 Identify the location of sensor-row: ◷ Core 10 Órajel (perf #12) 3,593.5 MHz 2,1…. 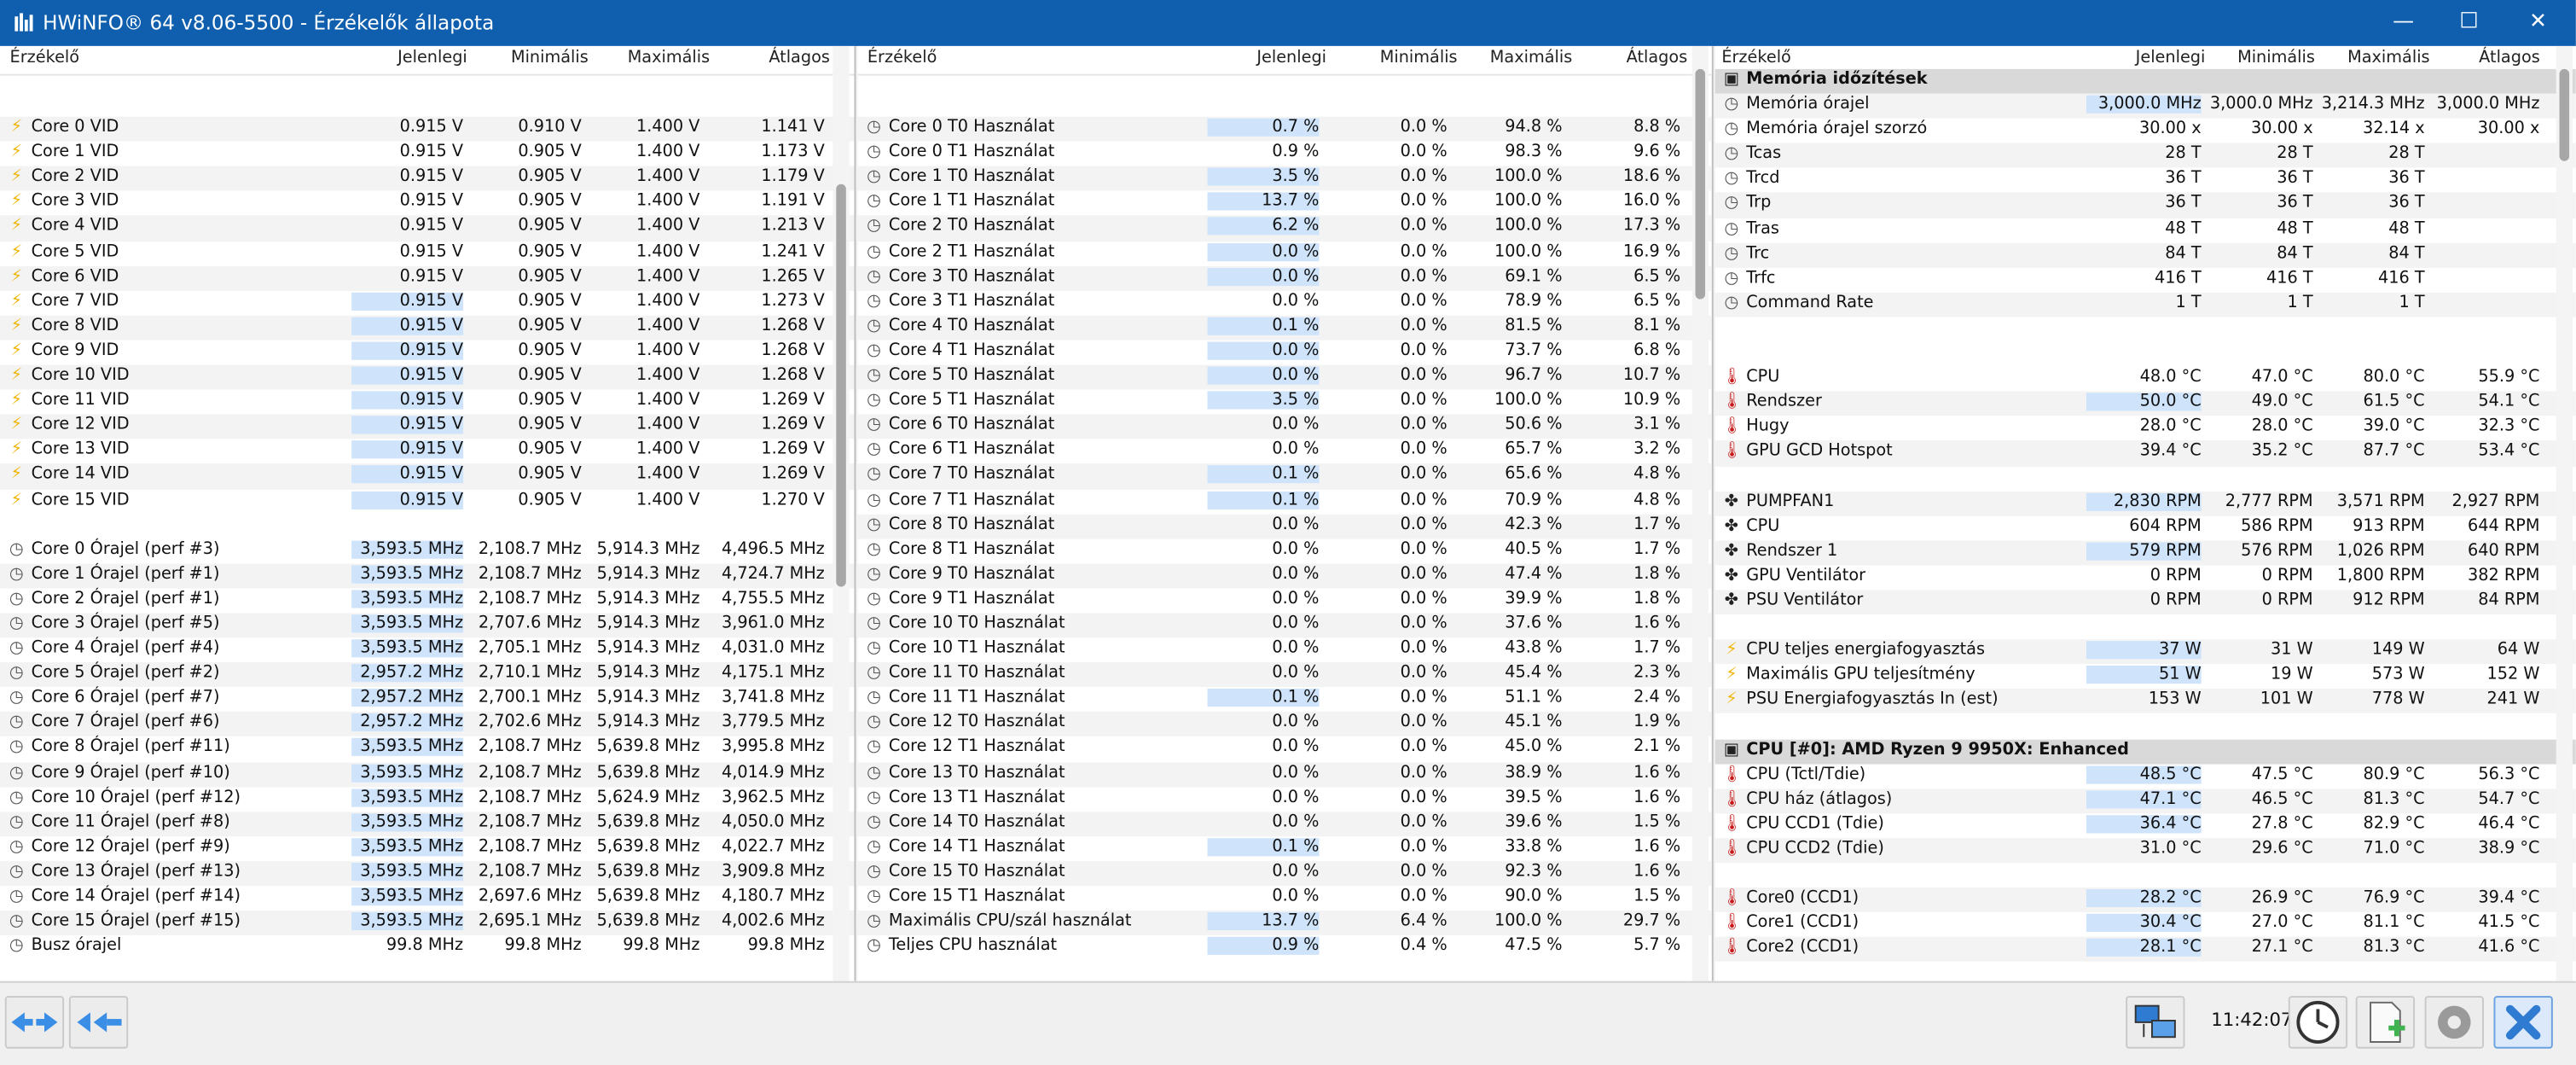
(427, 799).